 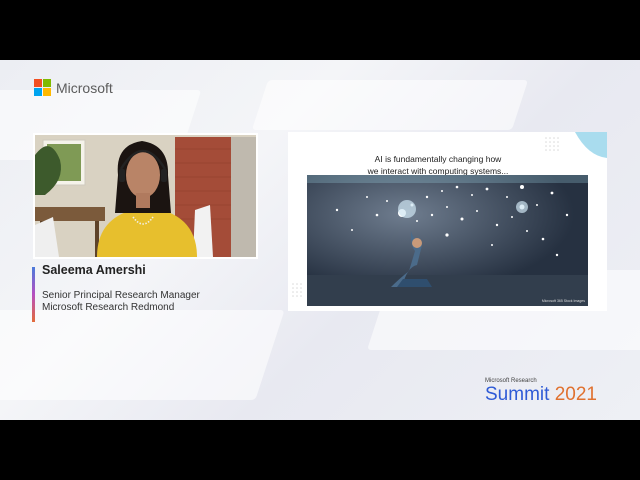 I want to click on speaker-video, so click(x=145, y=196).